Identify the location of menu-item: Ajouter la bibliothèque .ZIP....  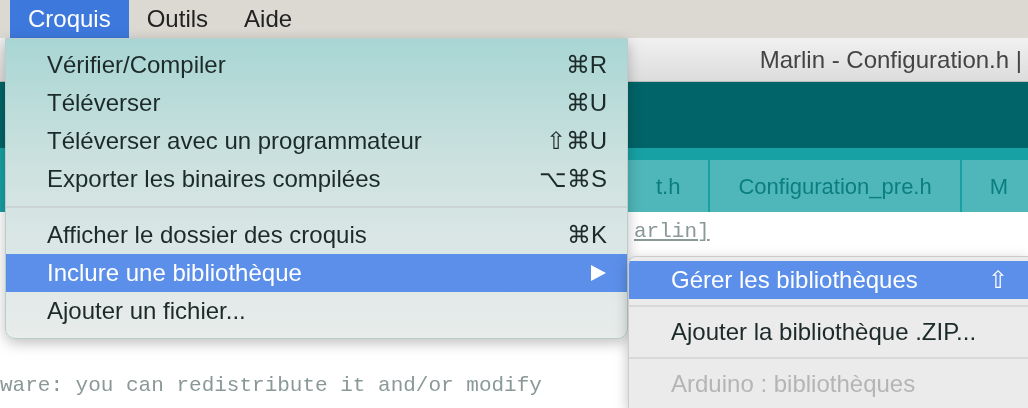
(828, 332).